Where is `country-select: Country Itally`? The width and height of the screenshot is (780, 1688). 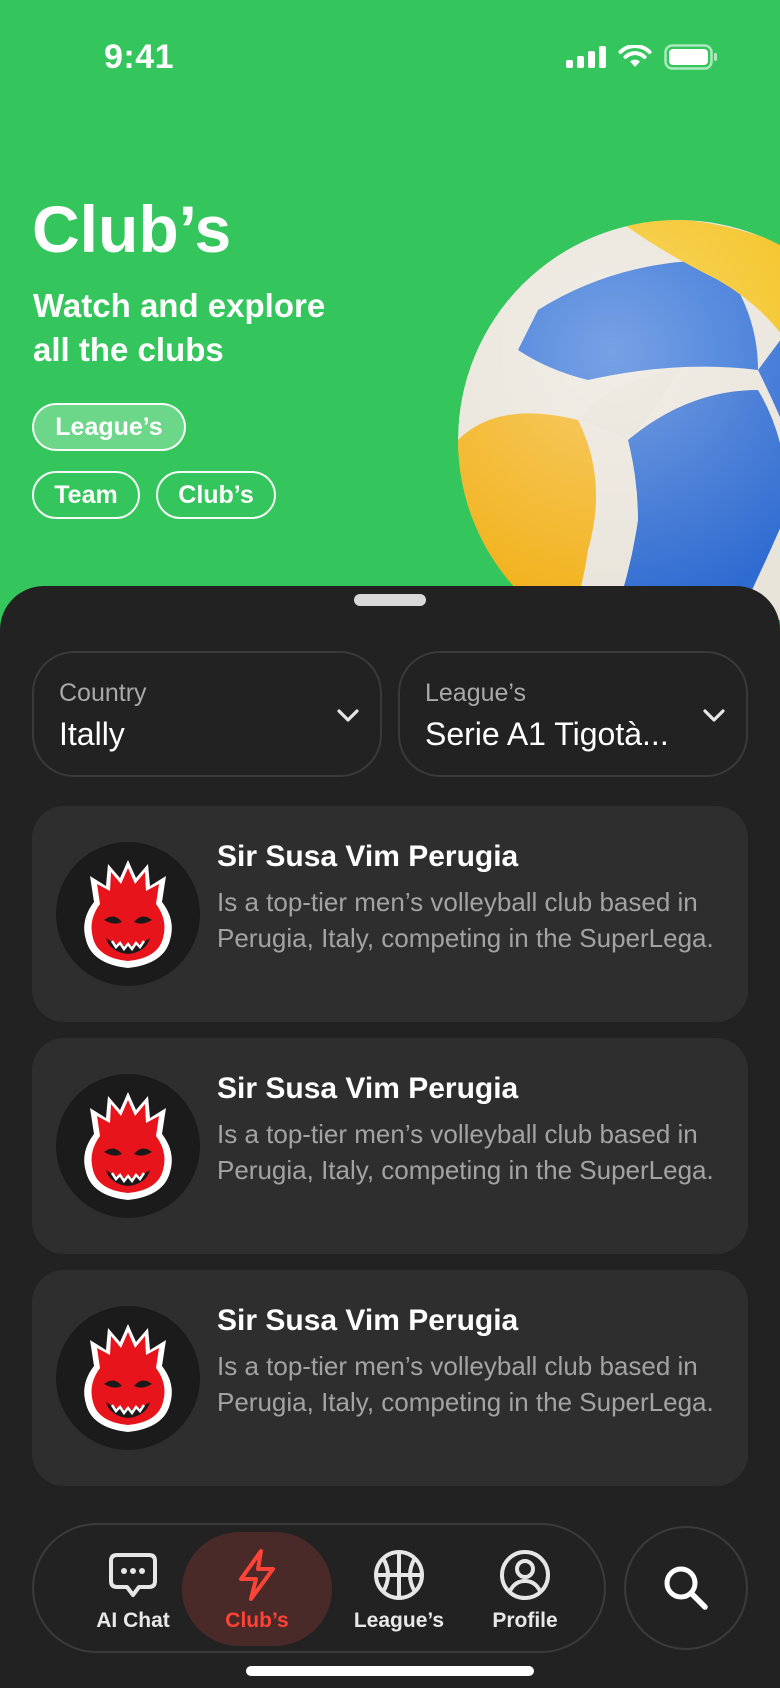
country-select: Country Itally is located at coordinates (207, 714).